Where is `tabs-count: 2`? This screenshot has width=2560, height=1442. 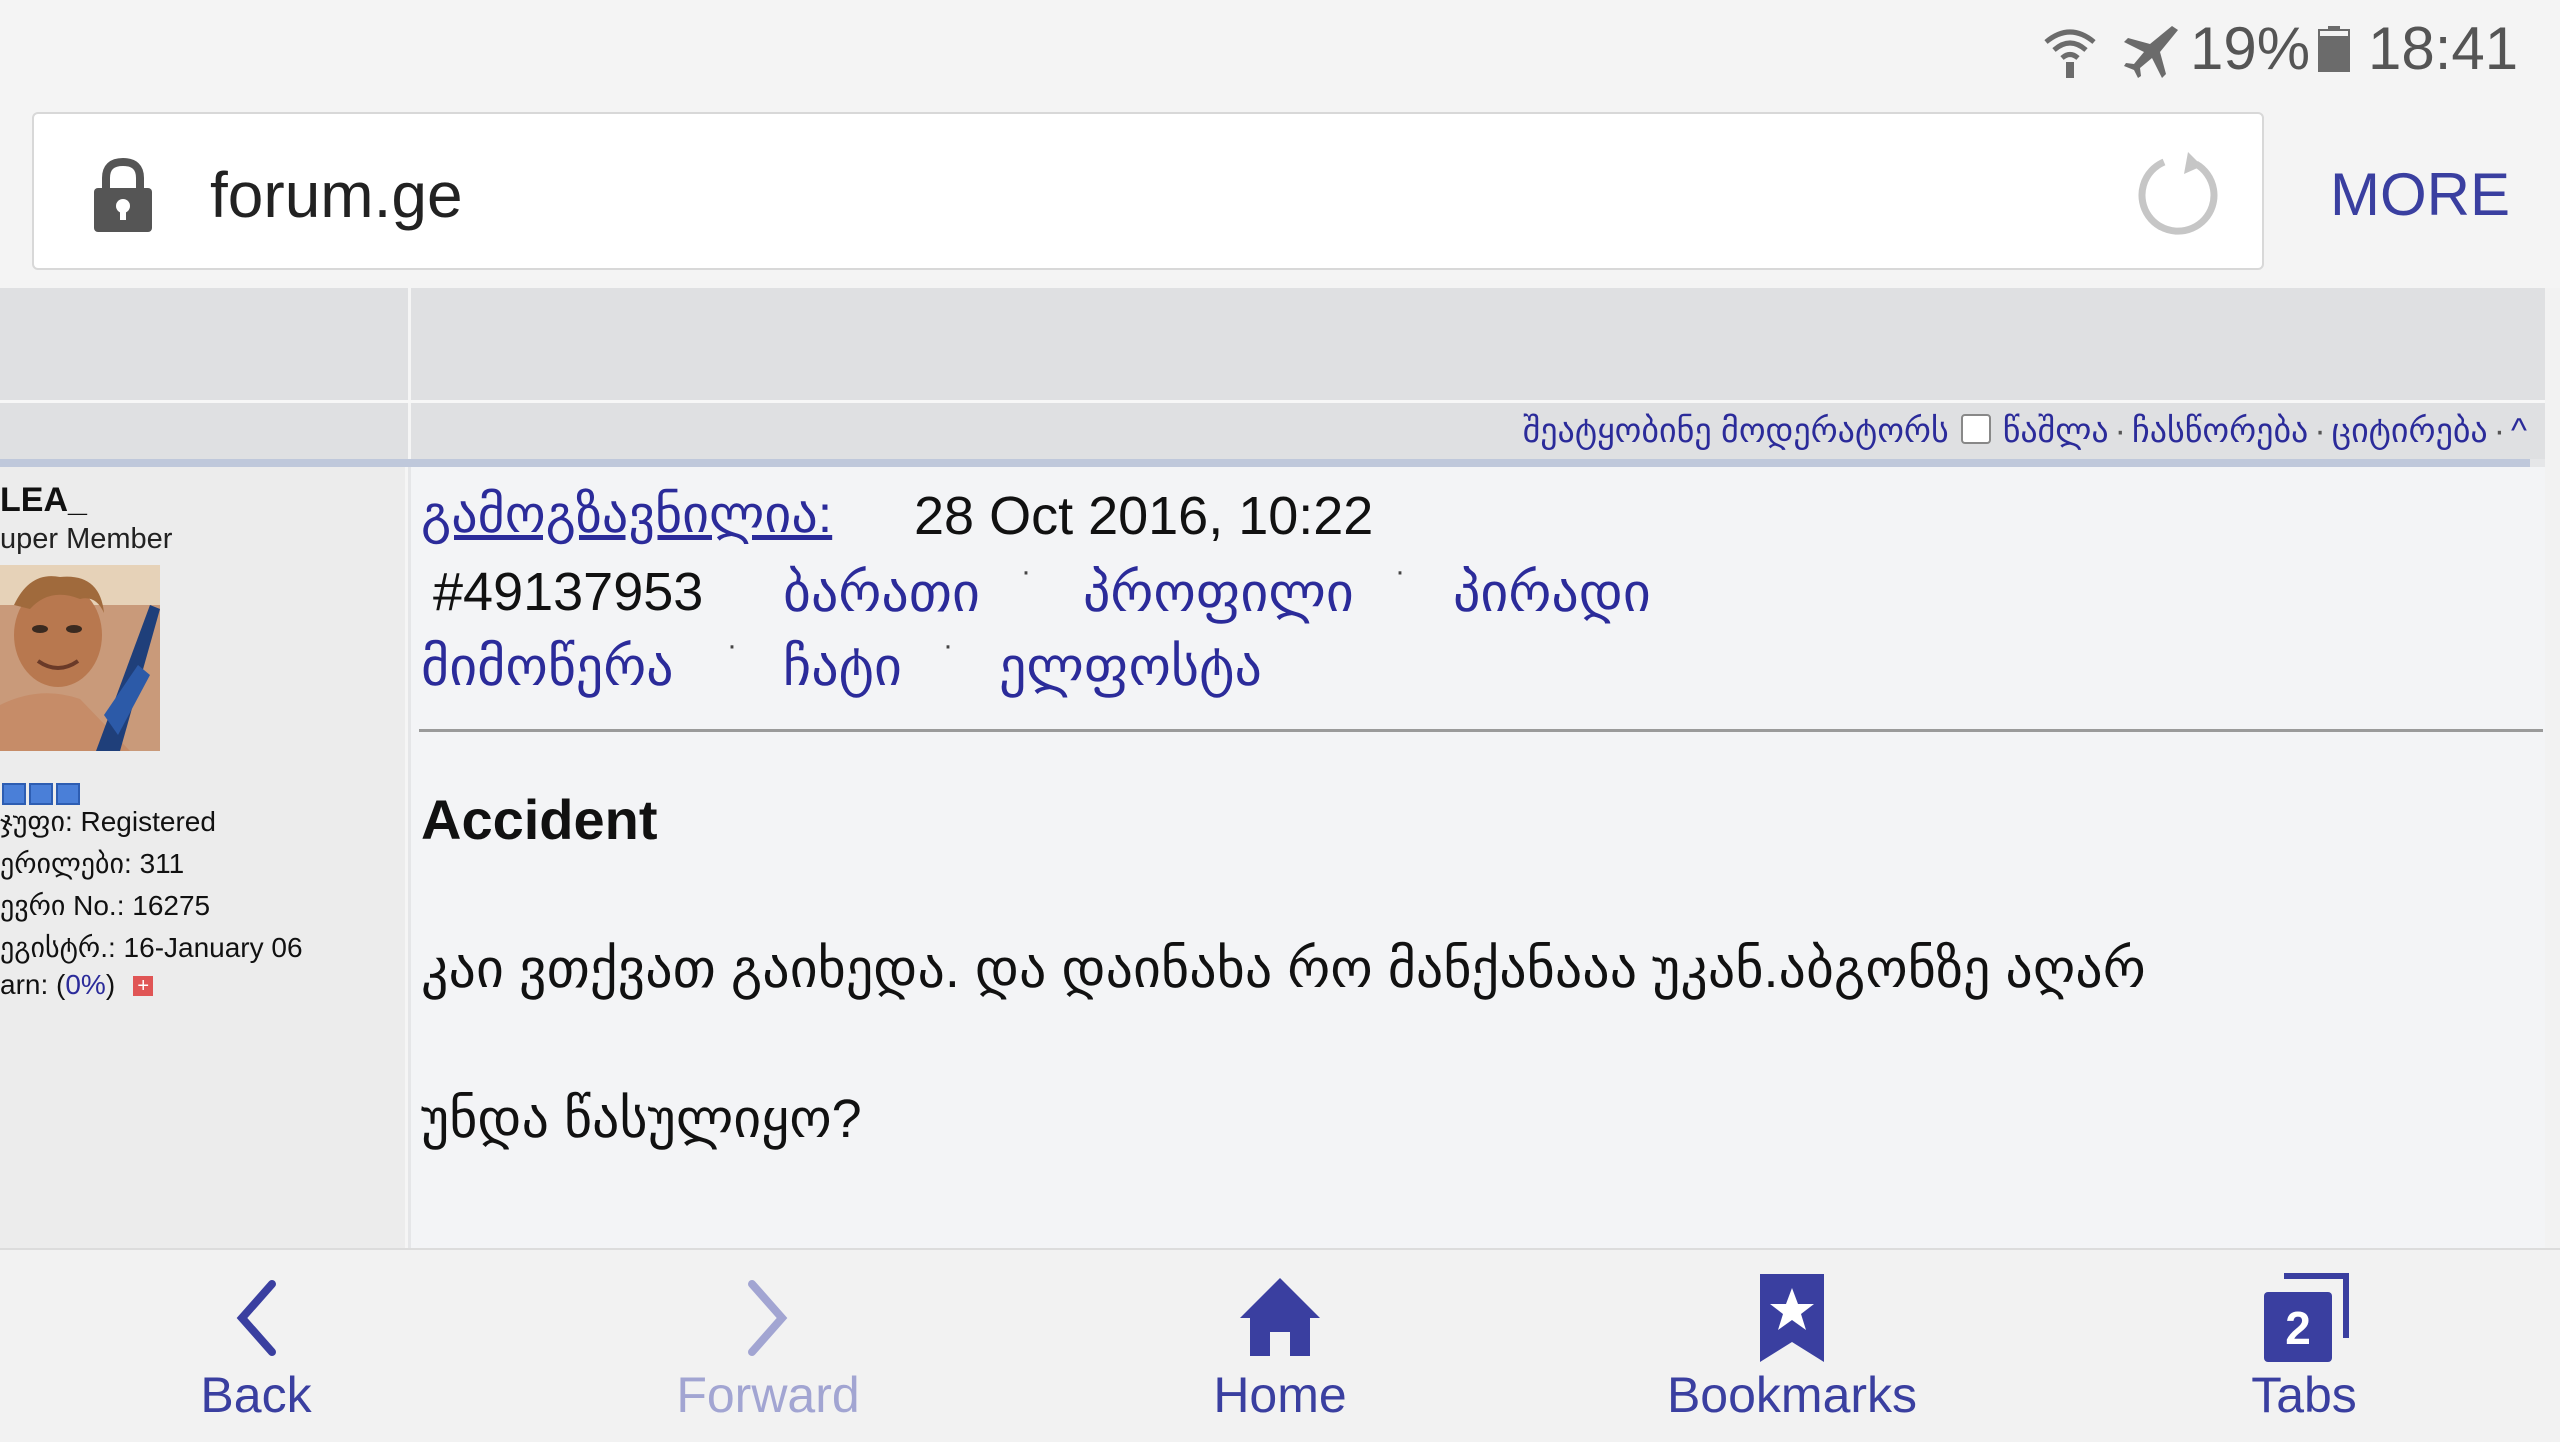 tabs-count: 2 is located at coordinates (2298, 1328).